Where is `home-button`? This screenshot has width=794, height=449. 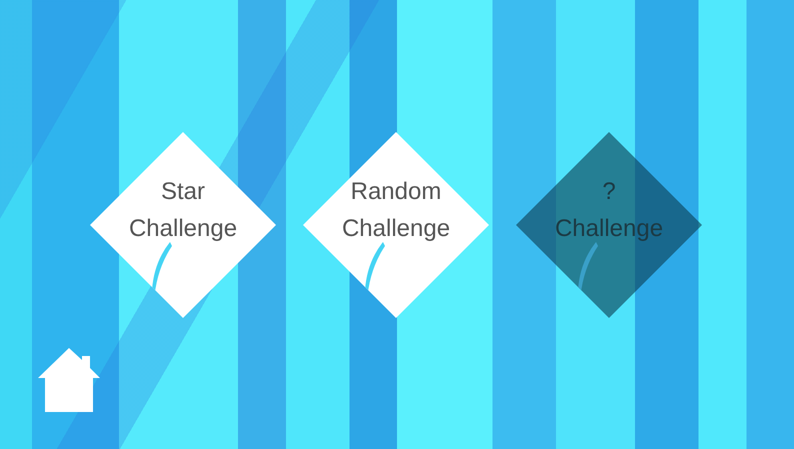 home-button is located at coordinates (69, 380).